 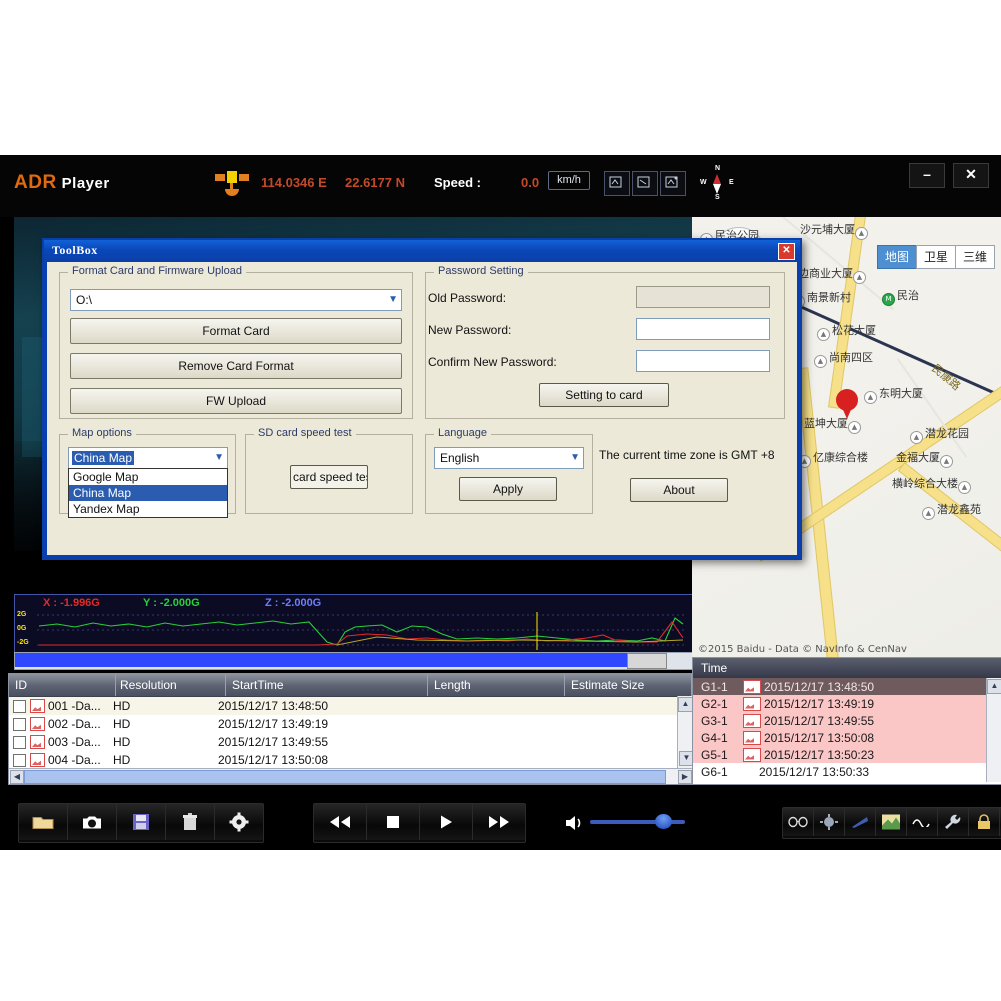 I want to click on setting-to-card-button: Setting to card, so click(x=604, y=395).